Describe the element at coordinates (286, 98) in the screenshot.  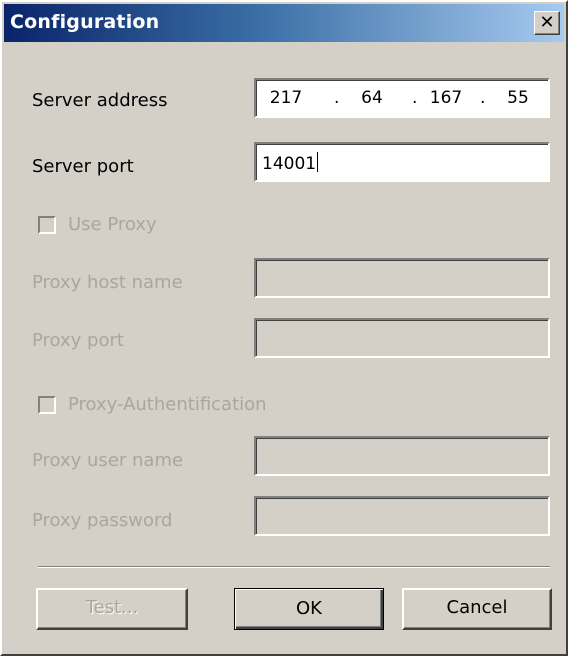
I see `ip-octet-1: 217` at that location.